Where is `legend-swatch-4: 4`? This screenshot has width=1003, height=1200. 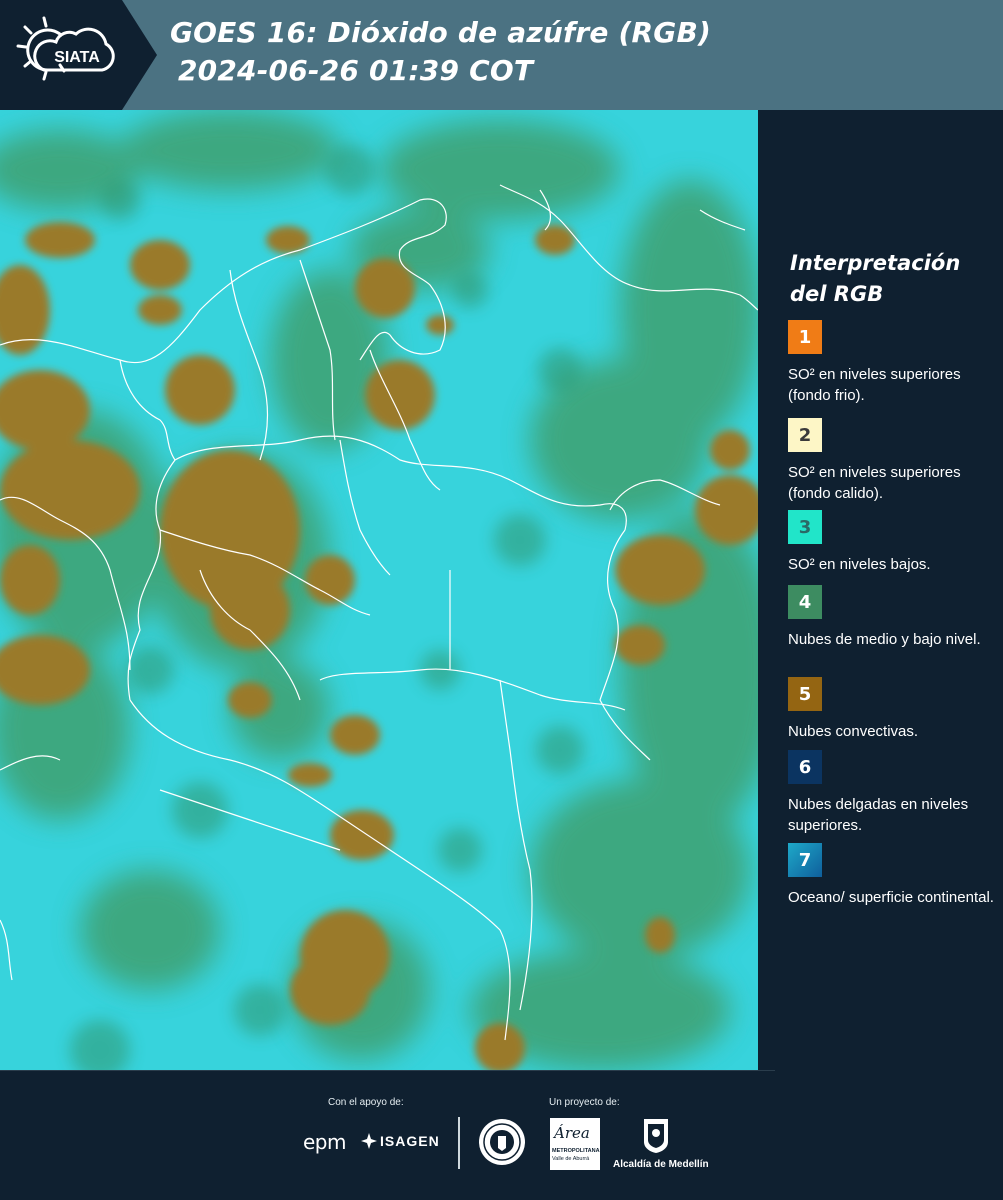
legend-swatch-4: 4 is located at coordinates (805, 602).